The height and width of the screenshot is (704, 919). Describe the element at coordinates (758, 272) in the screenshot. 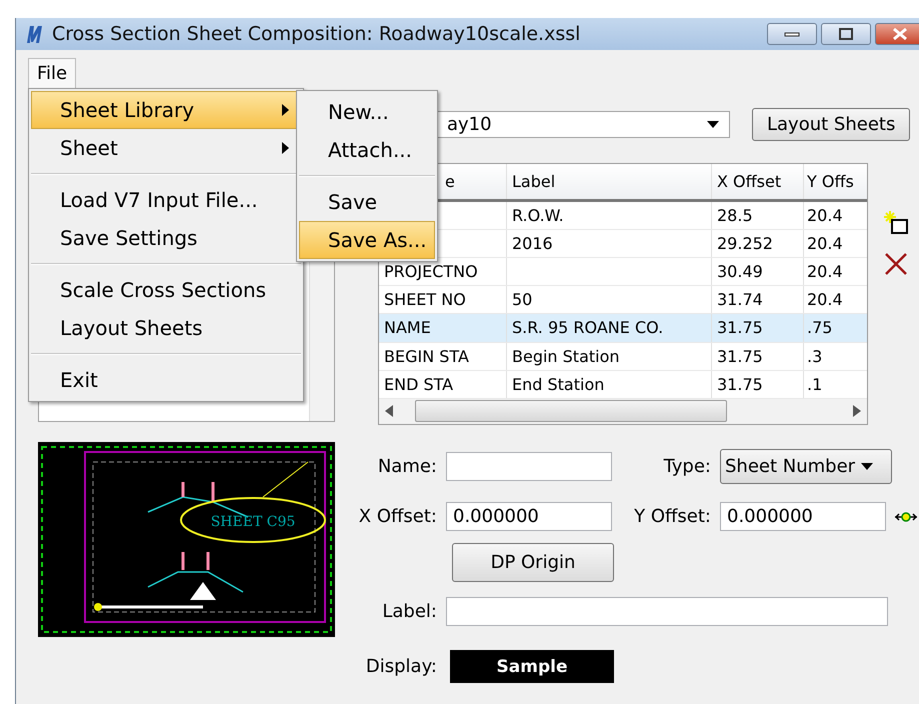

I see `table-cell: 30.49` at that location.